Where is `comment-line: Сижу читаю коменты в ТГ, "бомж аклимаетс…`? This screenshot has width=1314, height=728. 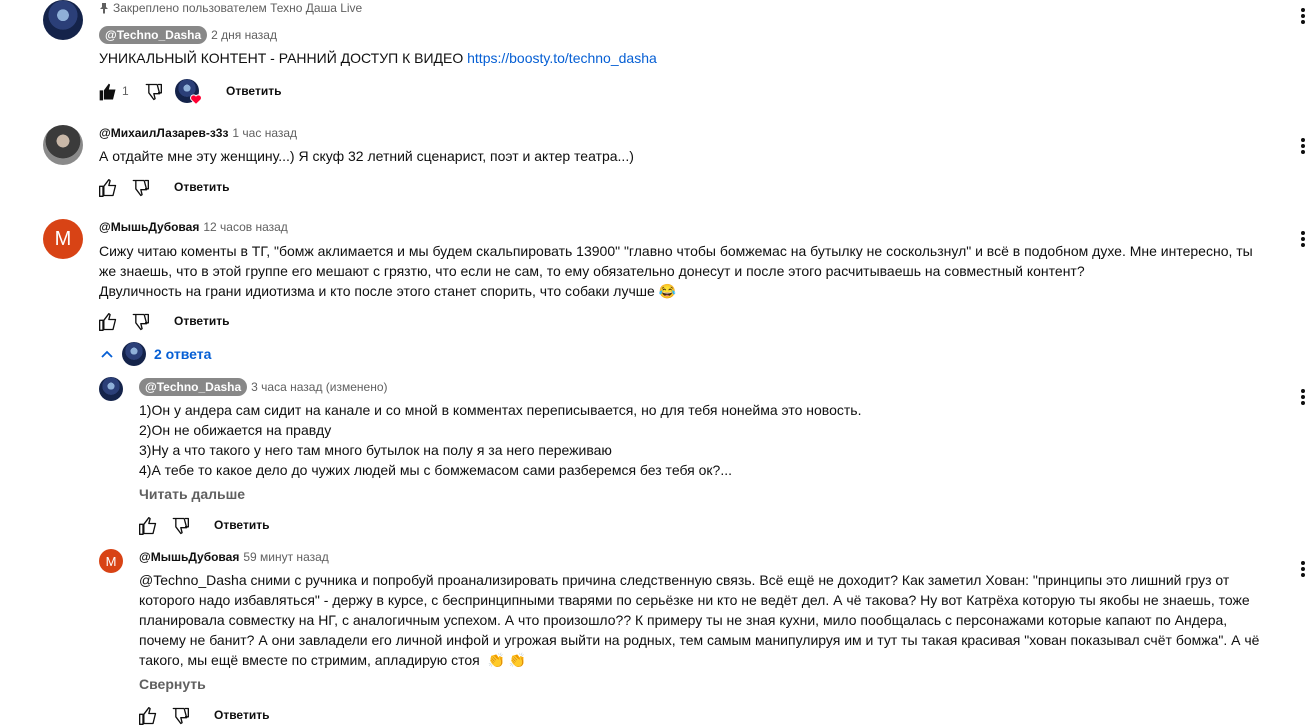 comment-line: Сижу читаю коменты в ТГ, "бомж аклимаетс… is located at coordinates (676, 251).